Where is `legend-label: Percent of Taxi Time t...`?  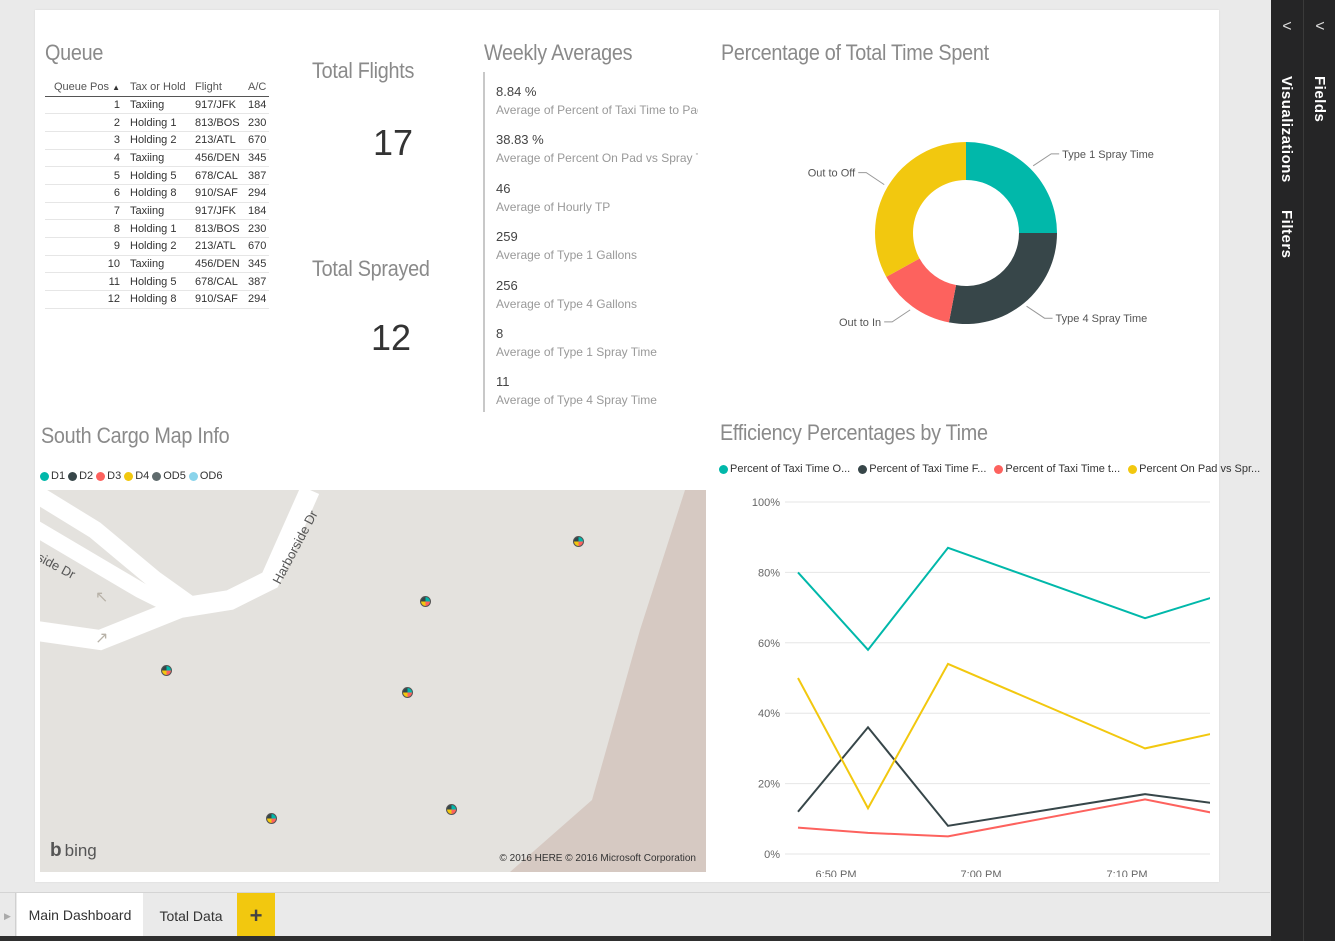
legend-label: Percent of Taxi Time t... is located at coordinates (1063, 469).